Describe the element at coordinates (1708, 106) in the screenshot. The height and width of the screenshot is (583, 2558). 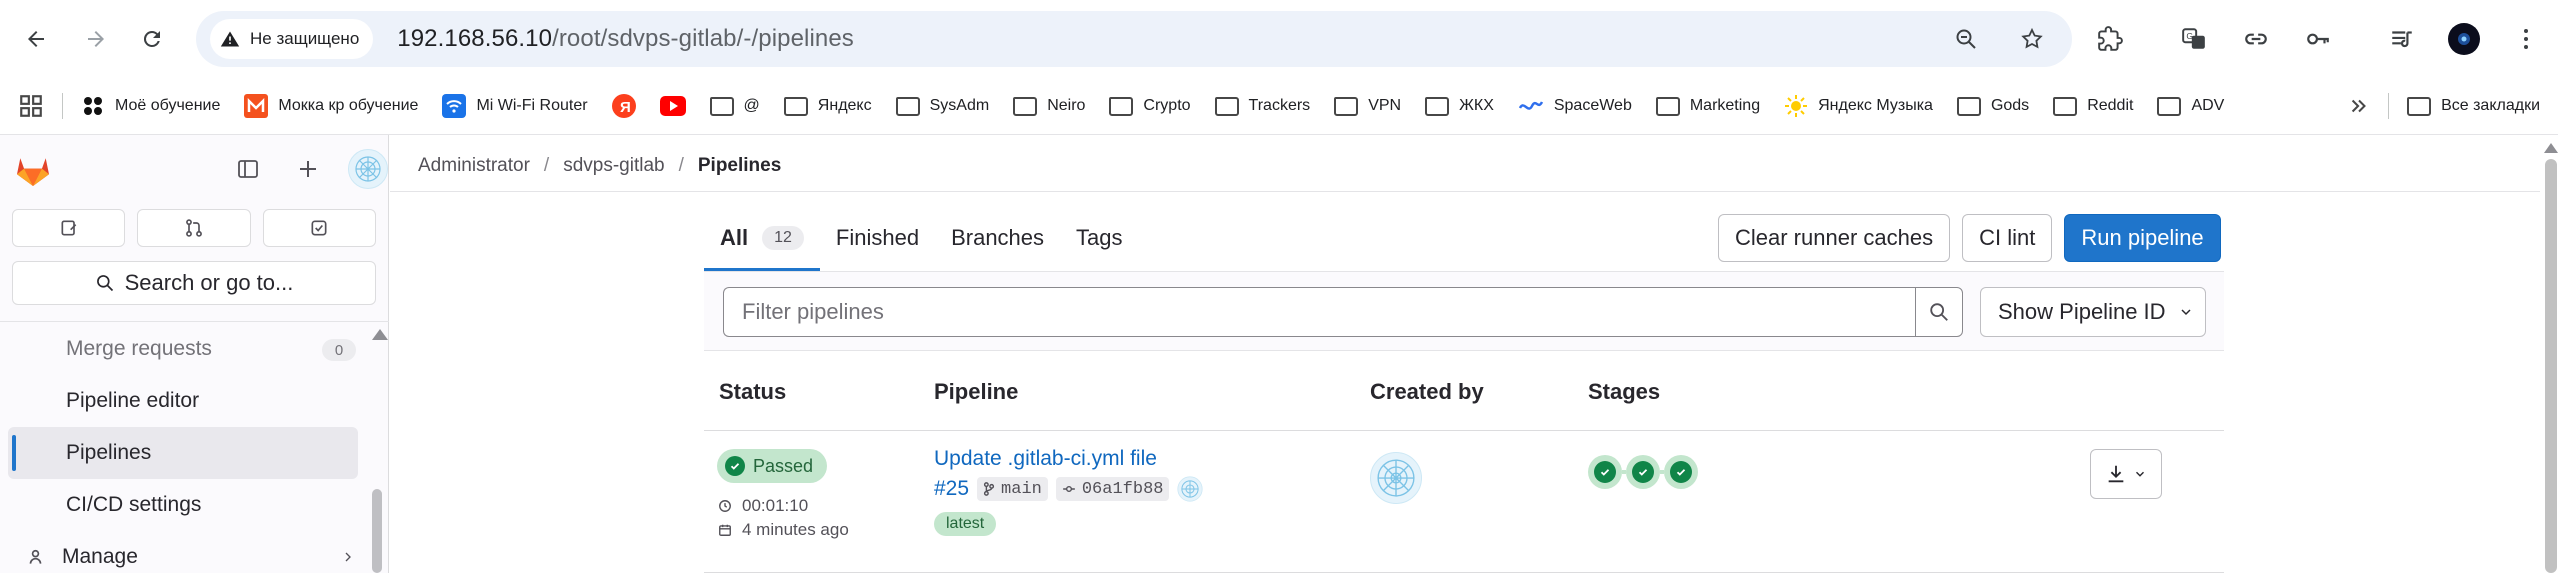
I see `bookmark-item: Marketing` at that location.